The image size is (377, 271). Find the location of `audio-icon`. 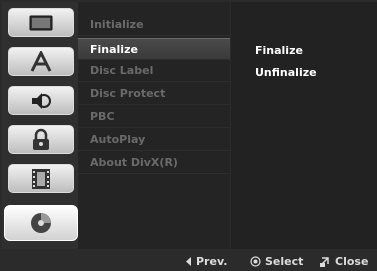

audio-icon is located at coordinates (41, 100).